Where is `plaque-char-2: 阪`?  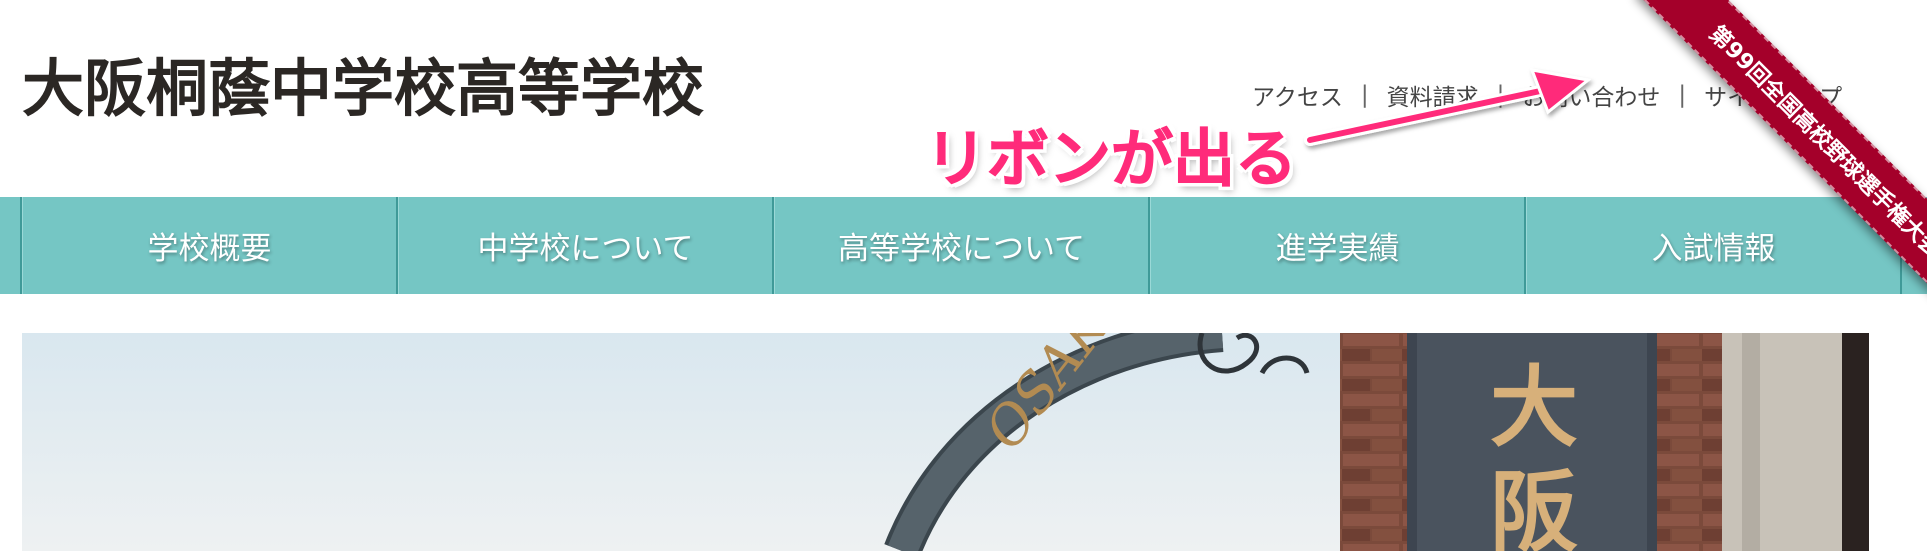
plaque-char-2: 阪 is located at coordinates (1534, 505).